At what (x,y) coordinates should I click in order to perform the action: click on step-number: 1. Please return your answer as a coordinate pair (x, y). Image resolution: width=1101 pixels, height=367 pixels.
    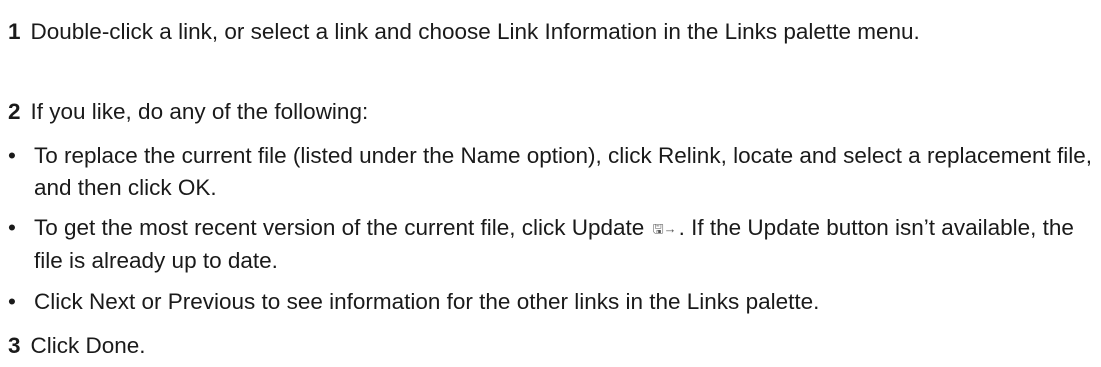
    Looking at the image, I should click on (14, 31).